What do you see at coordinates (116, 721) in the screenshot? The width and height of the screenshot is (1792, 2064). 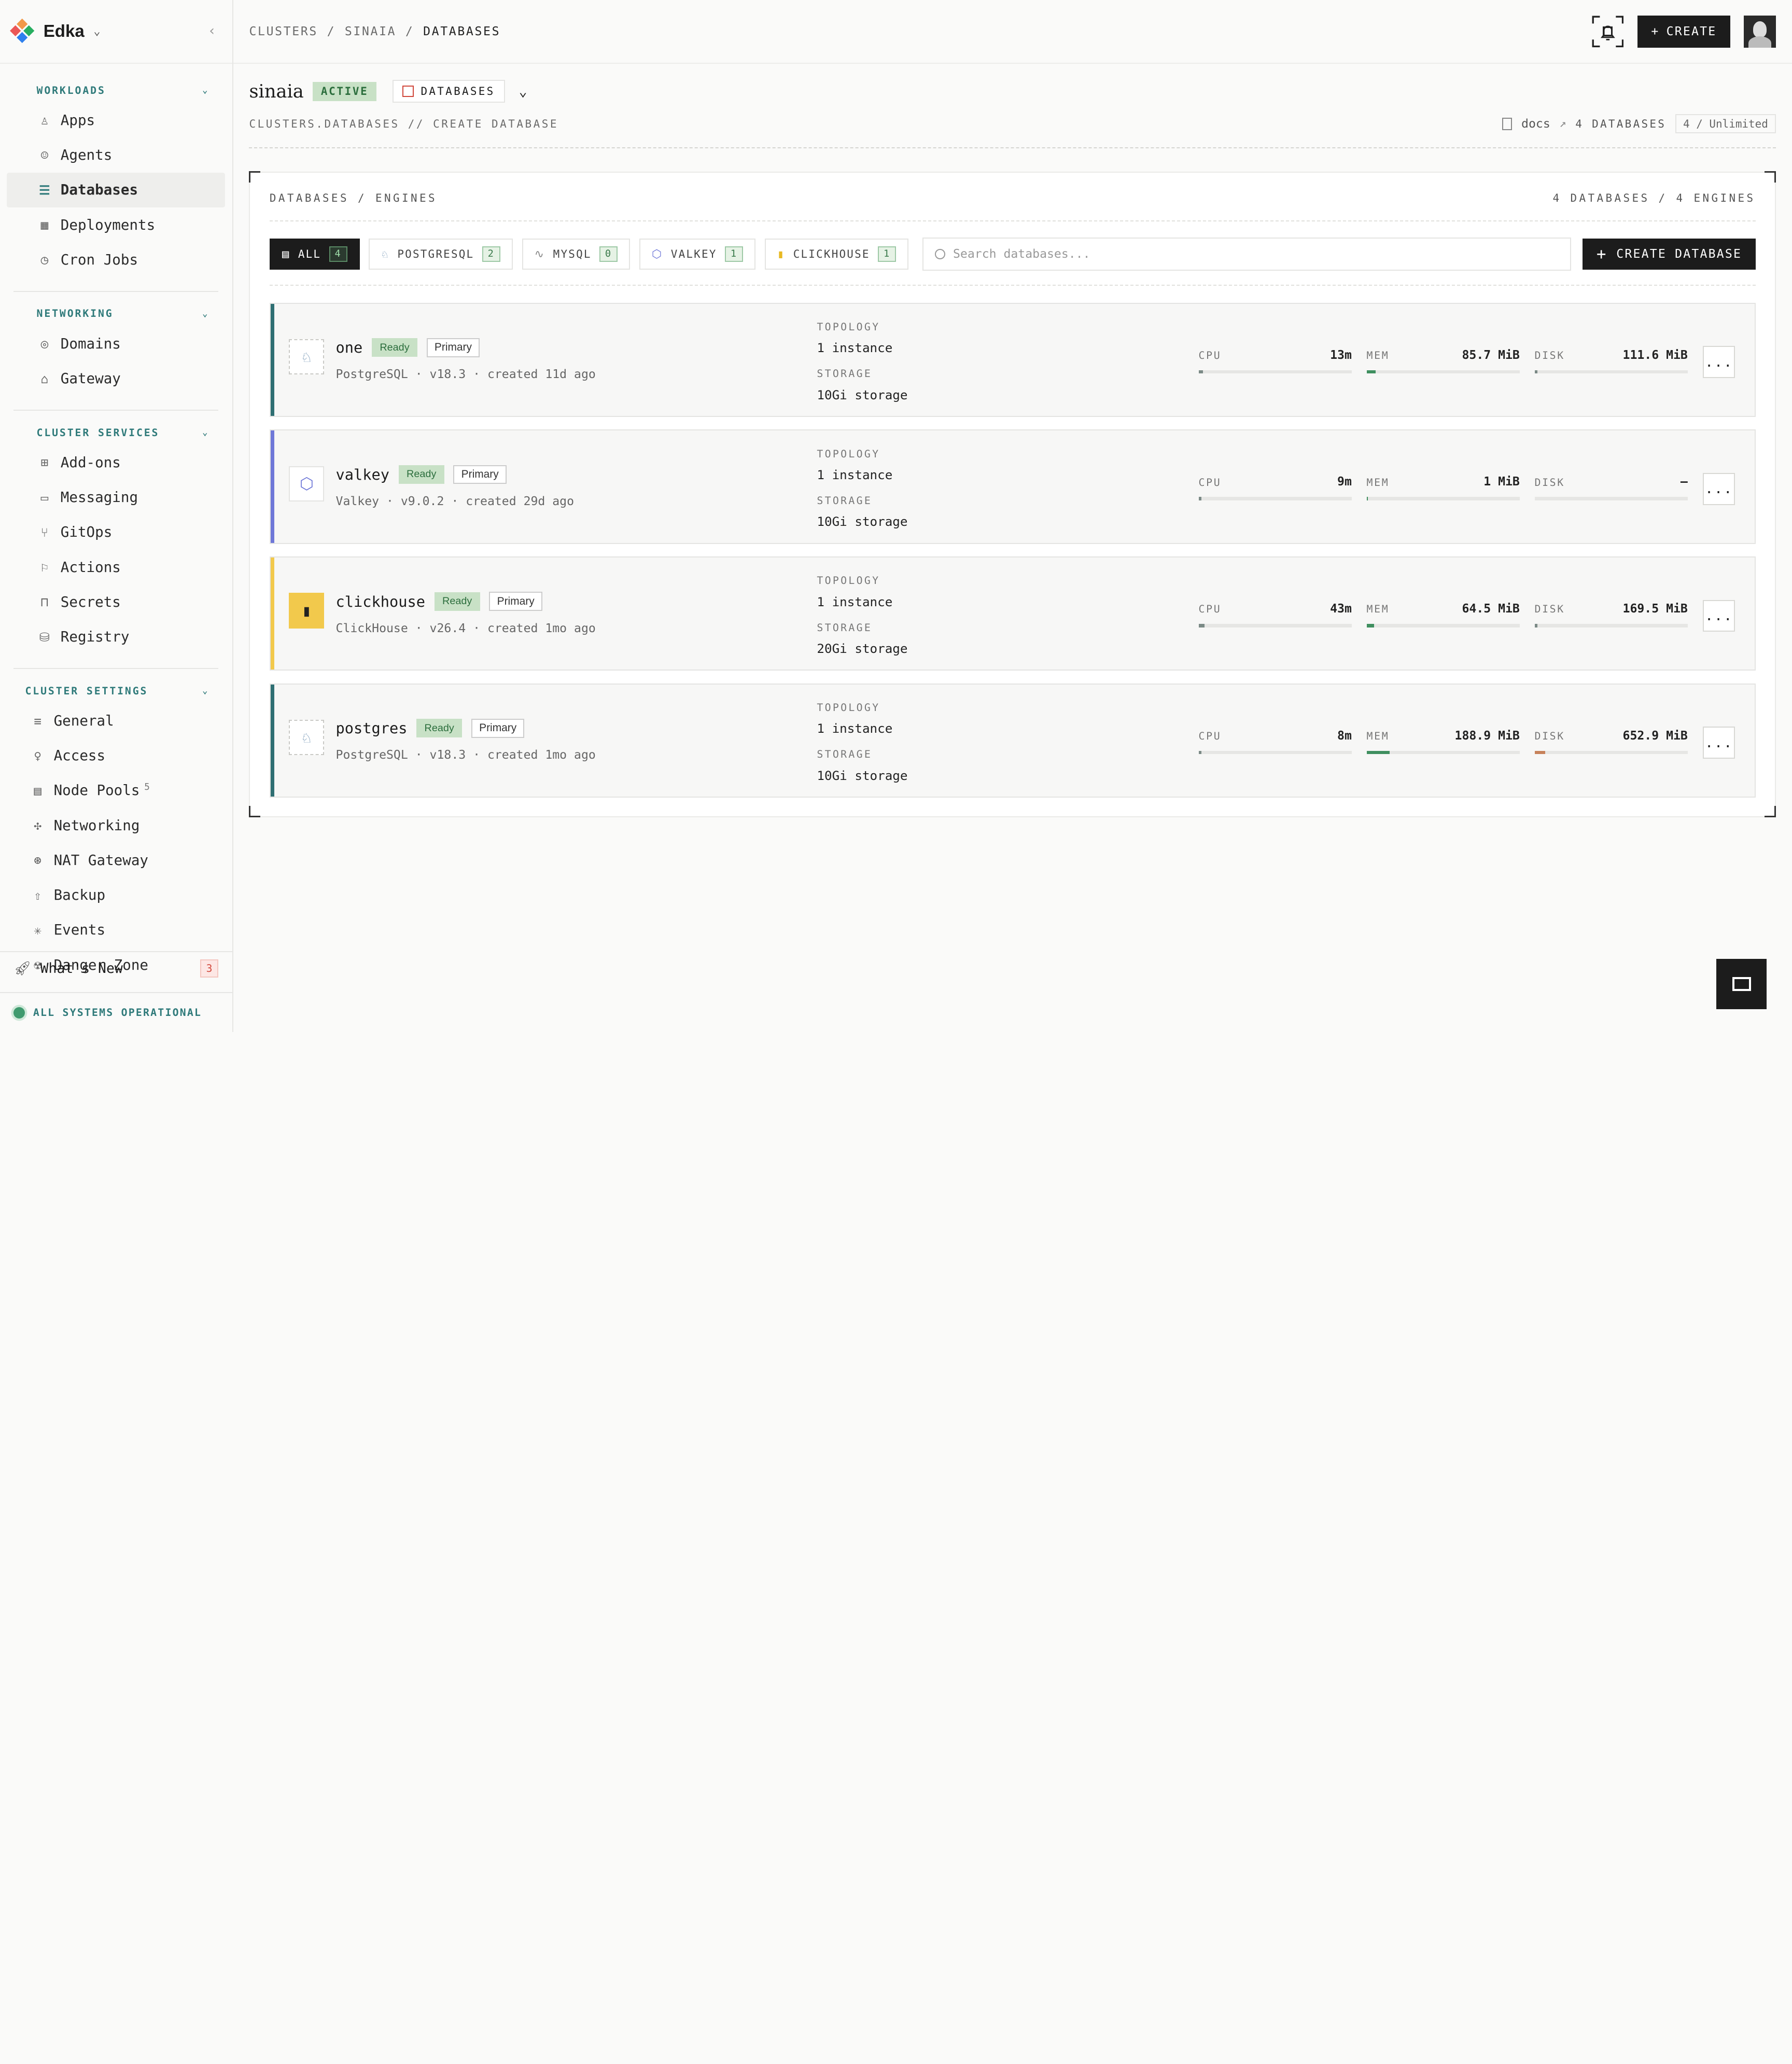 I see `sidebar-item-general: ≡ General` at bounding box center [116, 721].